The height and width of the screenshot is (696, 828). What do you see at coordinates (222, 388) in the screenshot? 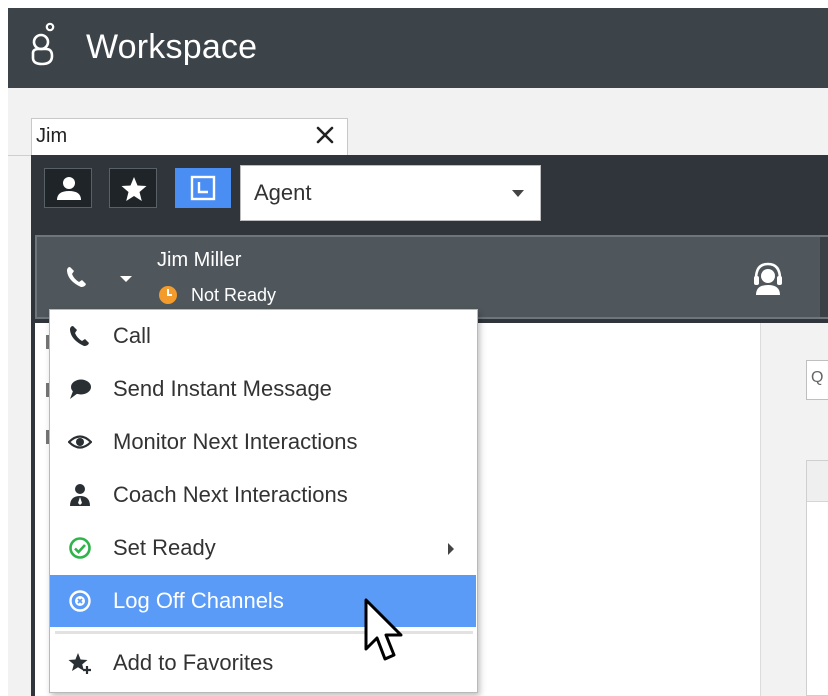
I see `menu-item-label: Send Instant Message` at bounding box center [222, 388].